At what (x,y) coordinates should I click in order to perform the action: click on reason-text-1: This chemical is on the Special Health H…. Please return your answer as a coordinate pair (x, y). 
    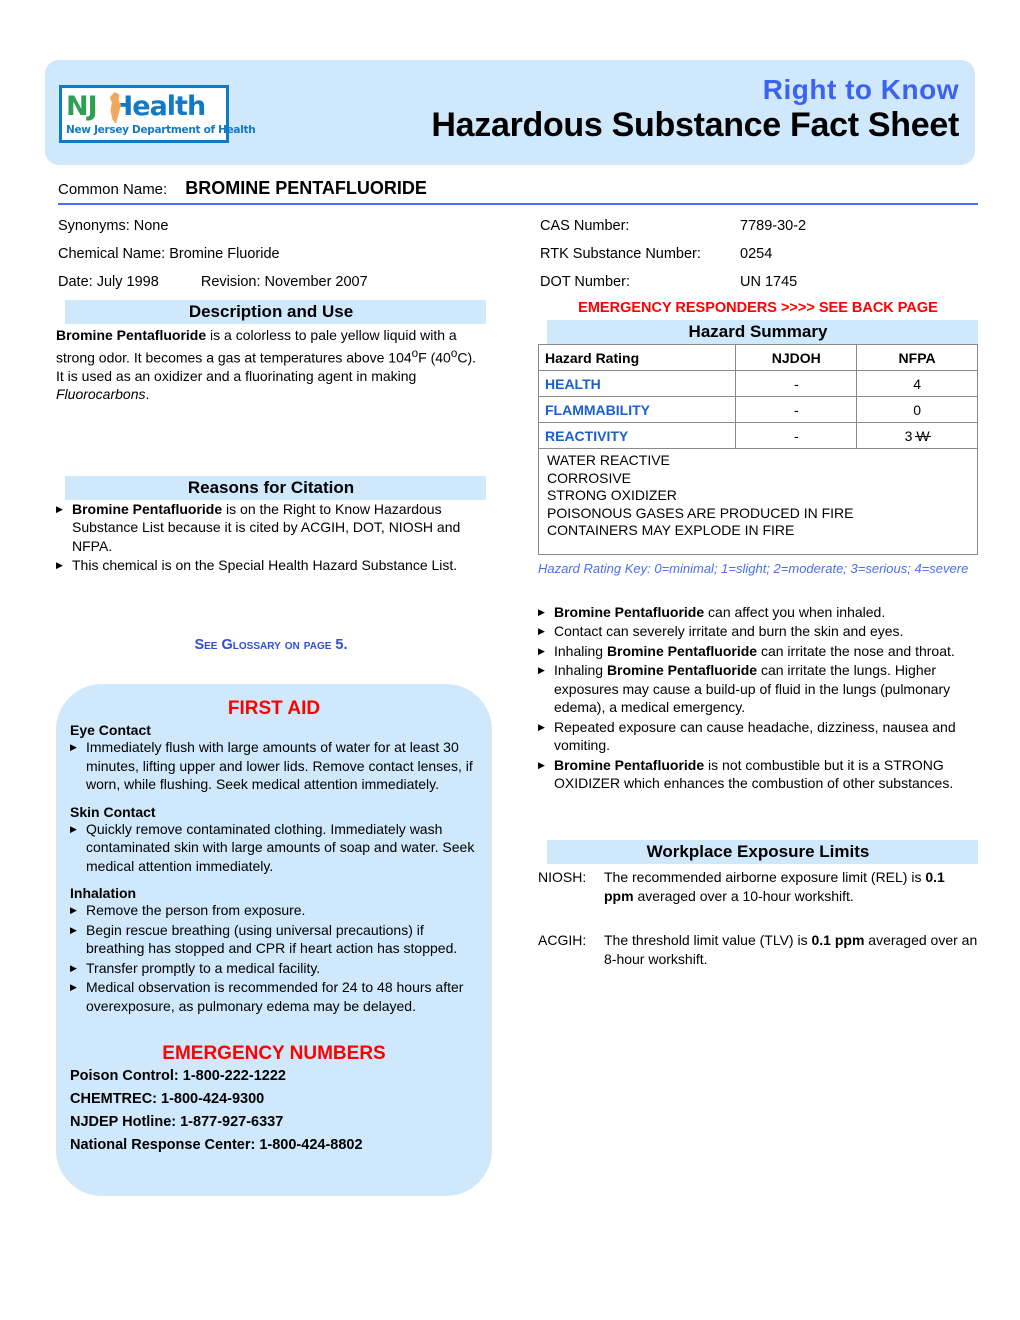
    Looking at the image, I should click on (265, 565).